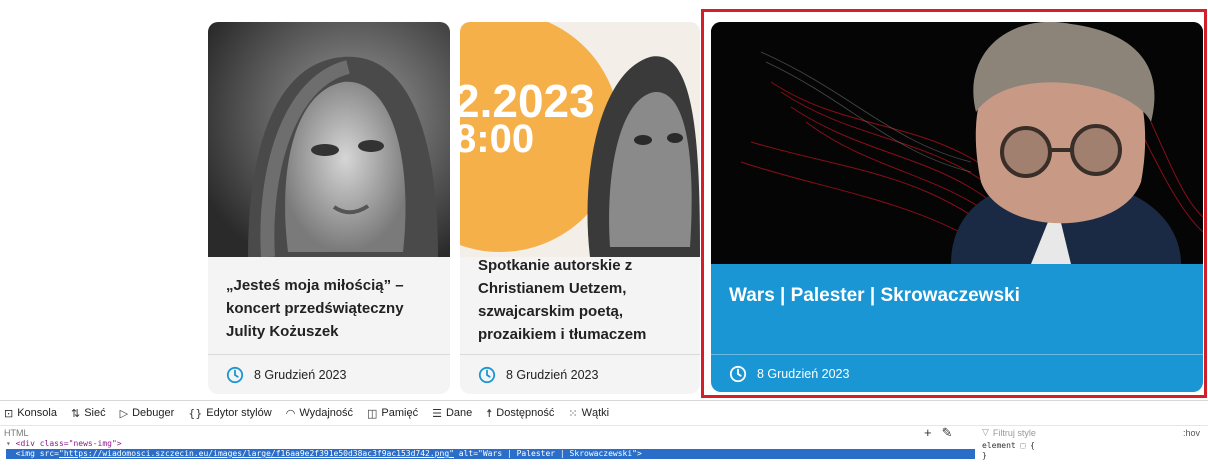 This screenshot has width=1208, height=468. Describe the element at coordinates (400, 413) in the screenshot. I see `tab-label: Pamięć` at that location.